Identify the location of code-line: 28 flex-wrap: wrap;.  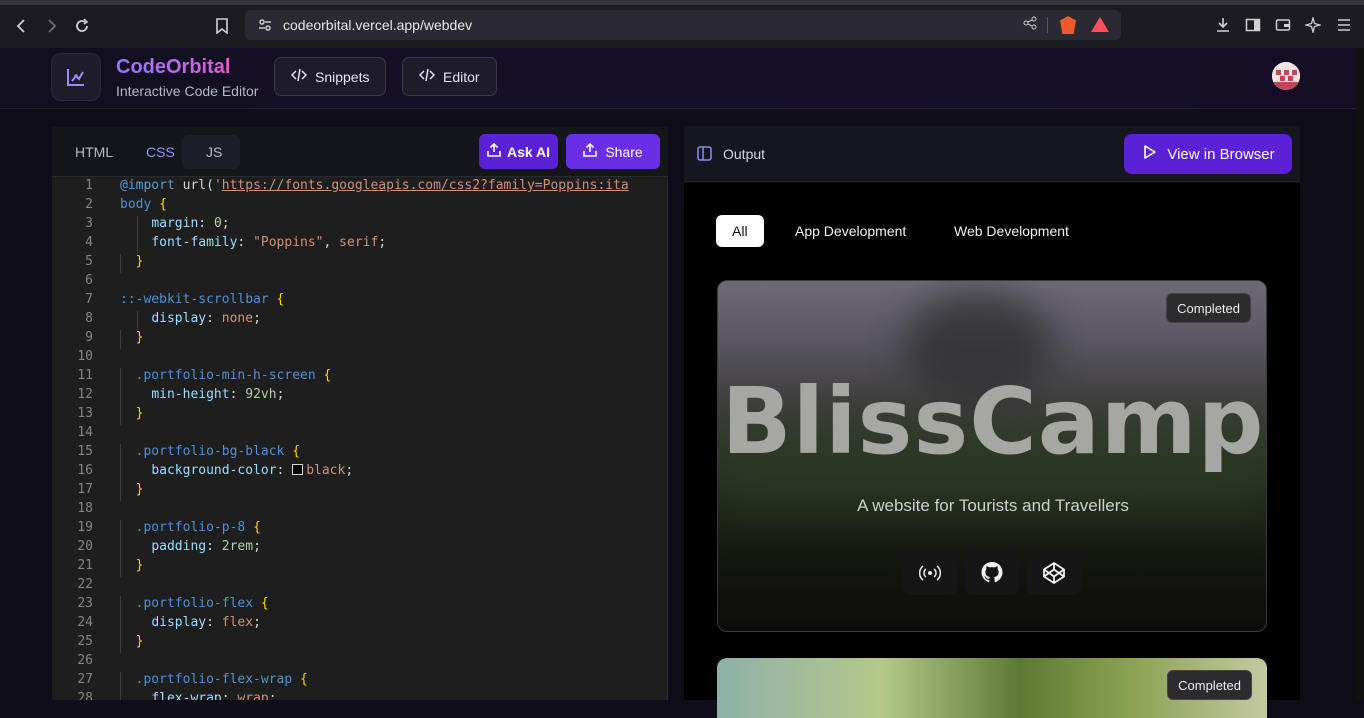
(360, 695).